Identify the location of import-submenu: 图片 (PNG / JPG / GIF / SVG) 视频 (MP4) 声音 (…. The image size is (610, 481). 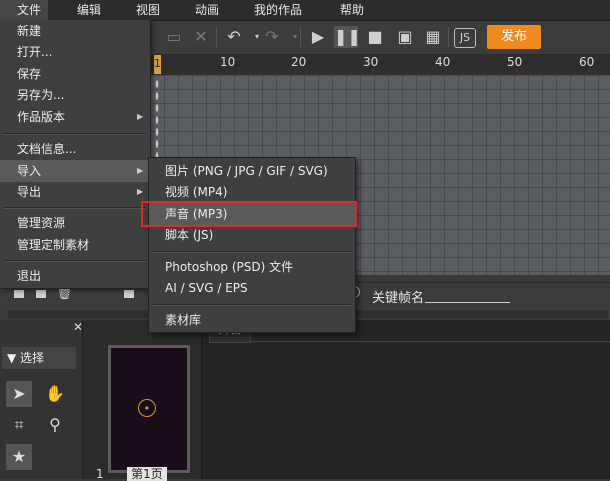
(252, 245).